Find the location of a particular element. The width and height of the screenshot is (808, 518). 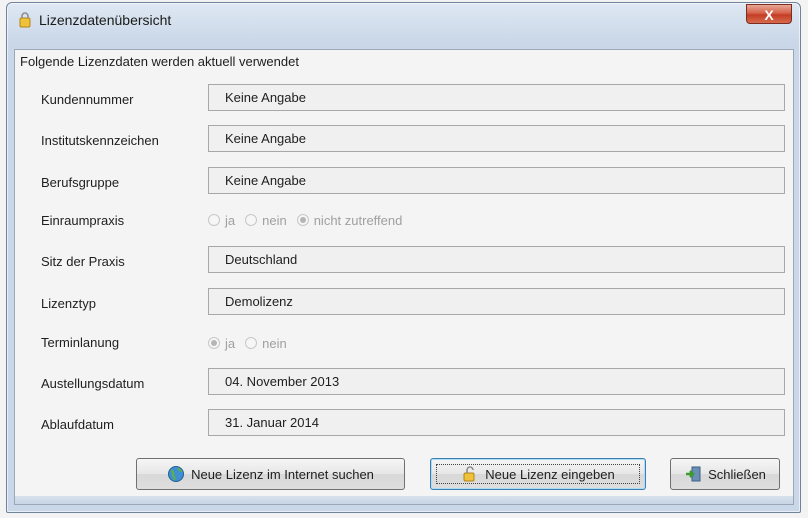

einraumpraxis-option-nicht-zutreffend: nicht zutreffend is located at coordinates (349, 220).